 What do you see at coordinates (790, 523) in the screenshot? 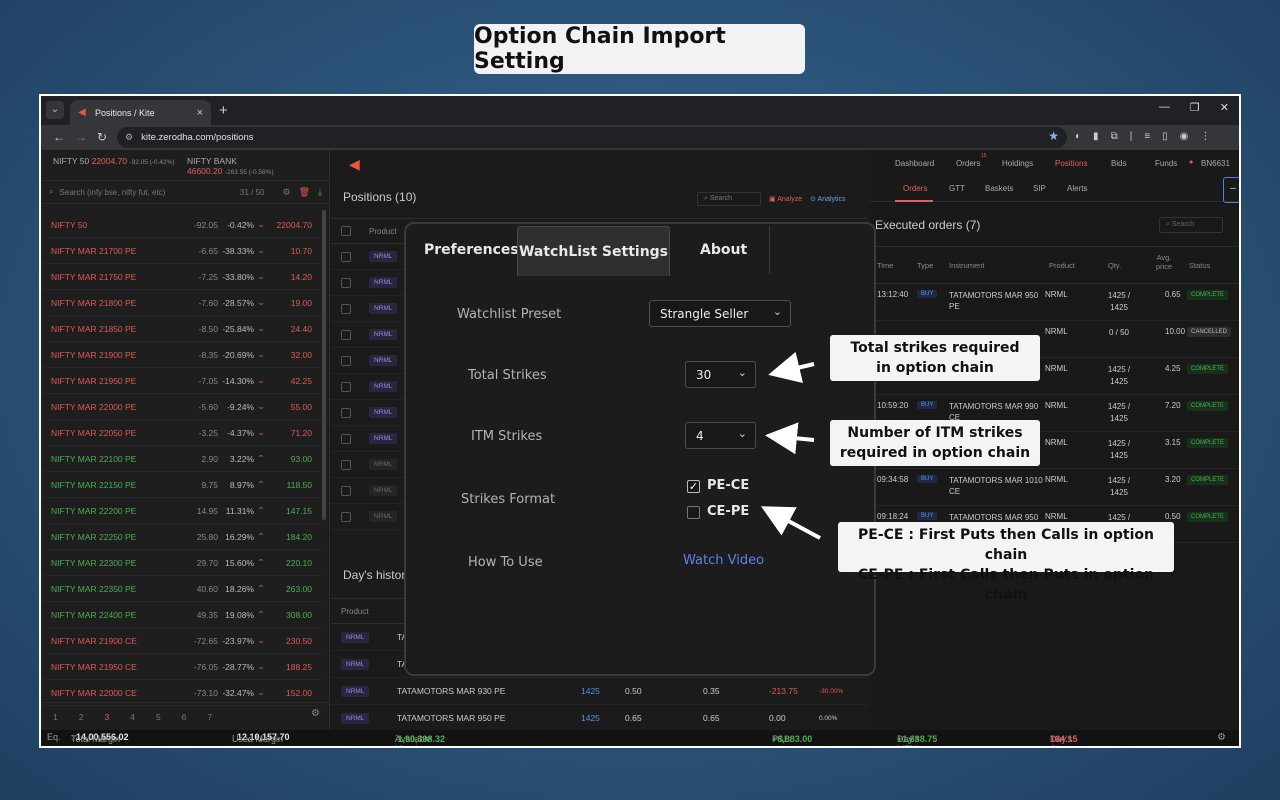
I see `arrow-strikes-format` at bounding box center [790, 523].